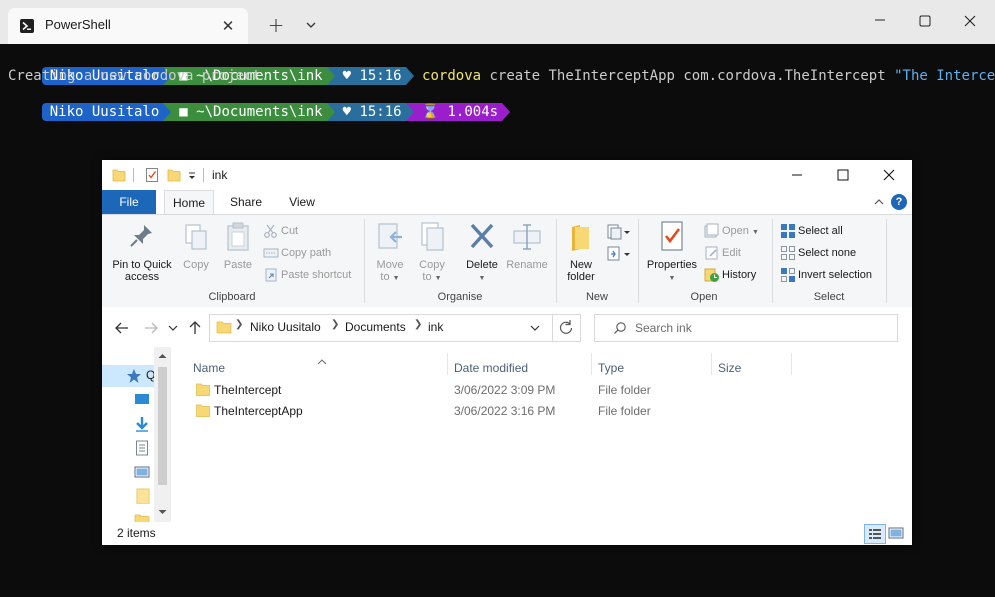  Describe the element at coordinates (188, 112) in the screenshot. I see `folder-icon: ■` at that location.